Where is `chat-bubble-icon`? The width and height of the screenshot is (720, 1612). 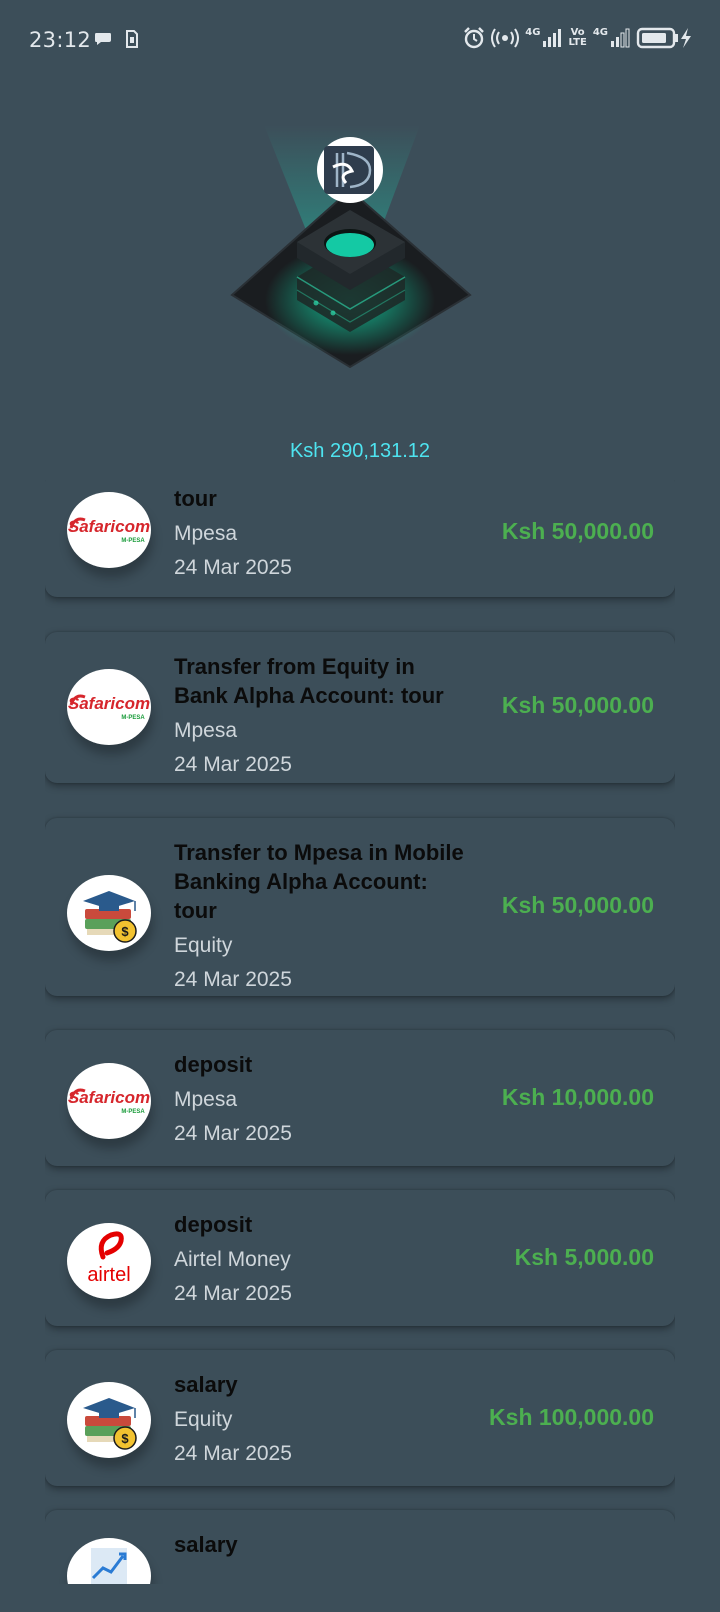
chat-bubble-icon is located at coordinates (103, 39).